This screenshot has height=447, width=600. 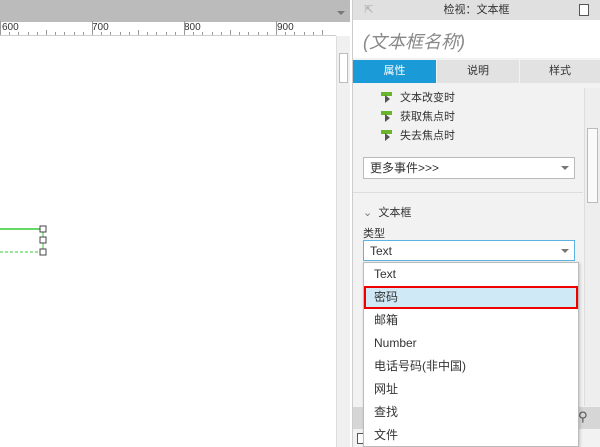 What do you see at coordinates (427, 98) in the screenshot?
I see `event-label: 文本改变时` at bounding box center [427, 98].